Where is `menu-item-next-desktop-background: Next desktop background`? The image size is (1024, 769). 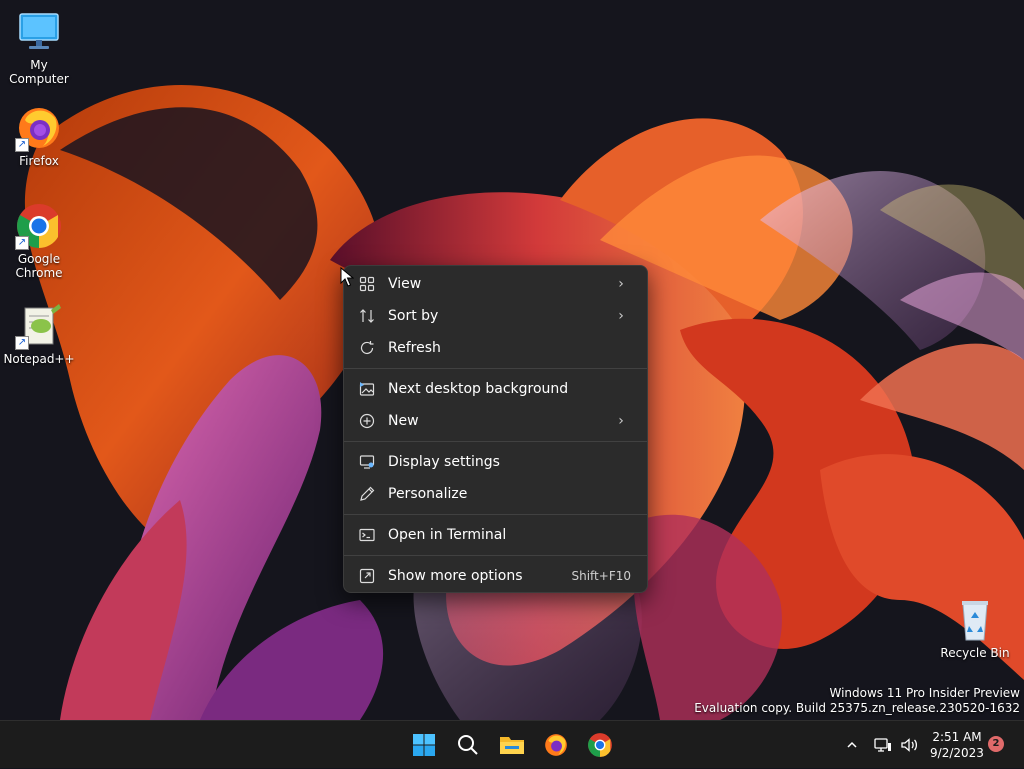 menu-item-next-desktop-background: Next desktop background is located at coordinates (495, 389).